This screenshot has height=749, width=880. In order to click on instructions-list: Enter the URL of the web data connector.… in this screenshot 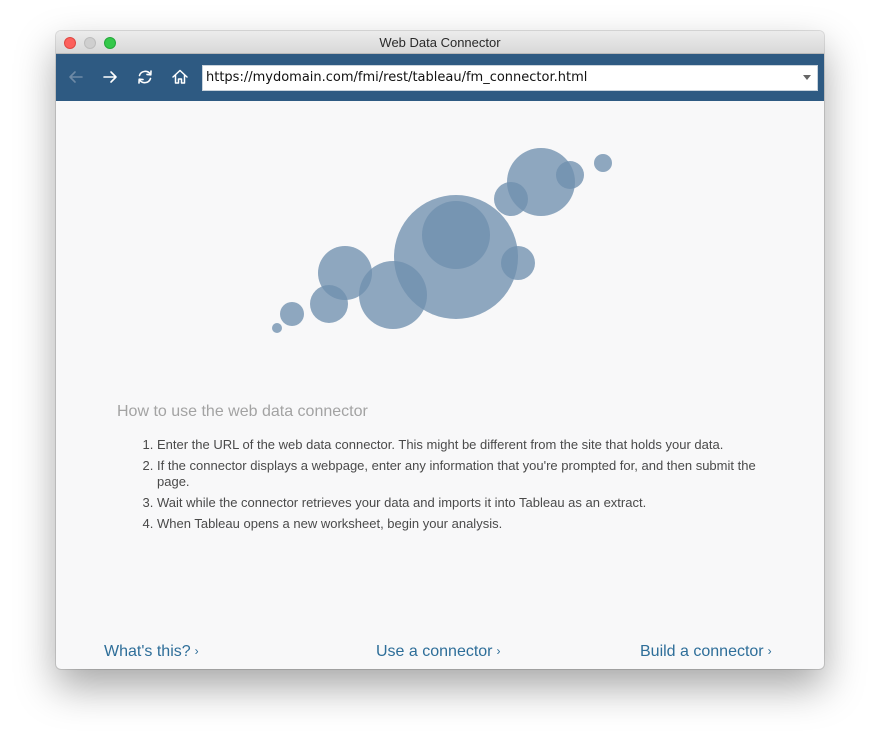, I will do `click(457, 487)`.